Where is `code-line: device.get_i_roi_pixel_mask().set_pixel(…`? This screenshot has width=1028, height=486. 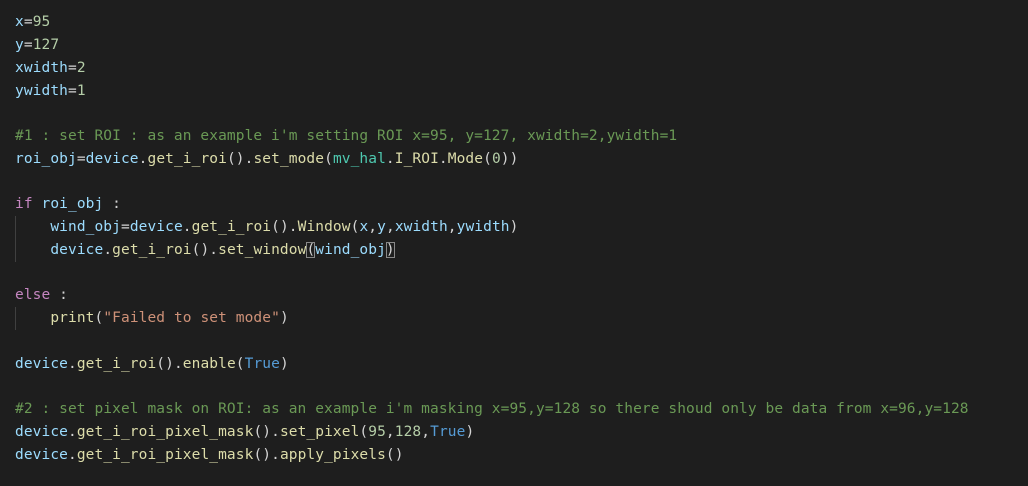
code-line: device.get_i_roi_pixel_mask().set_pixel(… is located at coordinates (244, 432).